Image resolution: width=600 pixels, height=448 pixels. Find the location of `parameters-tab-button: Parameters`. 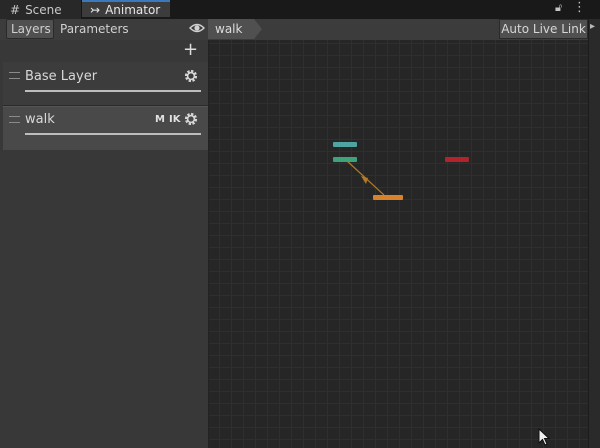

parameters-tab-button: Parameters is located at coordinates (92, 29).